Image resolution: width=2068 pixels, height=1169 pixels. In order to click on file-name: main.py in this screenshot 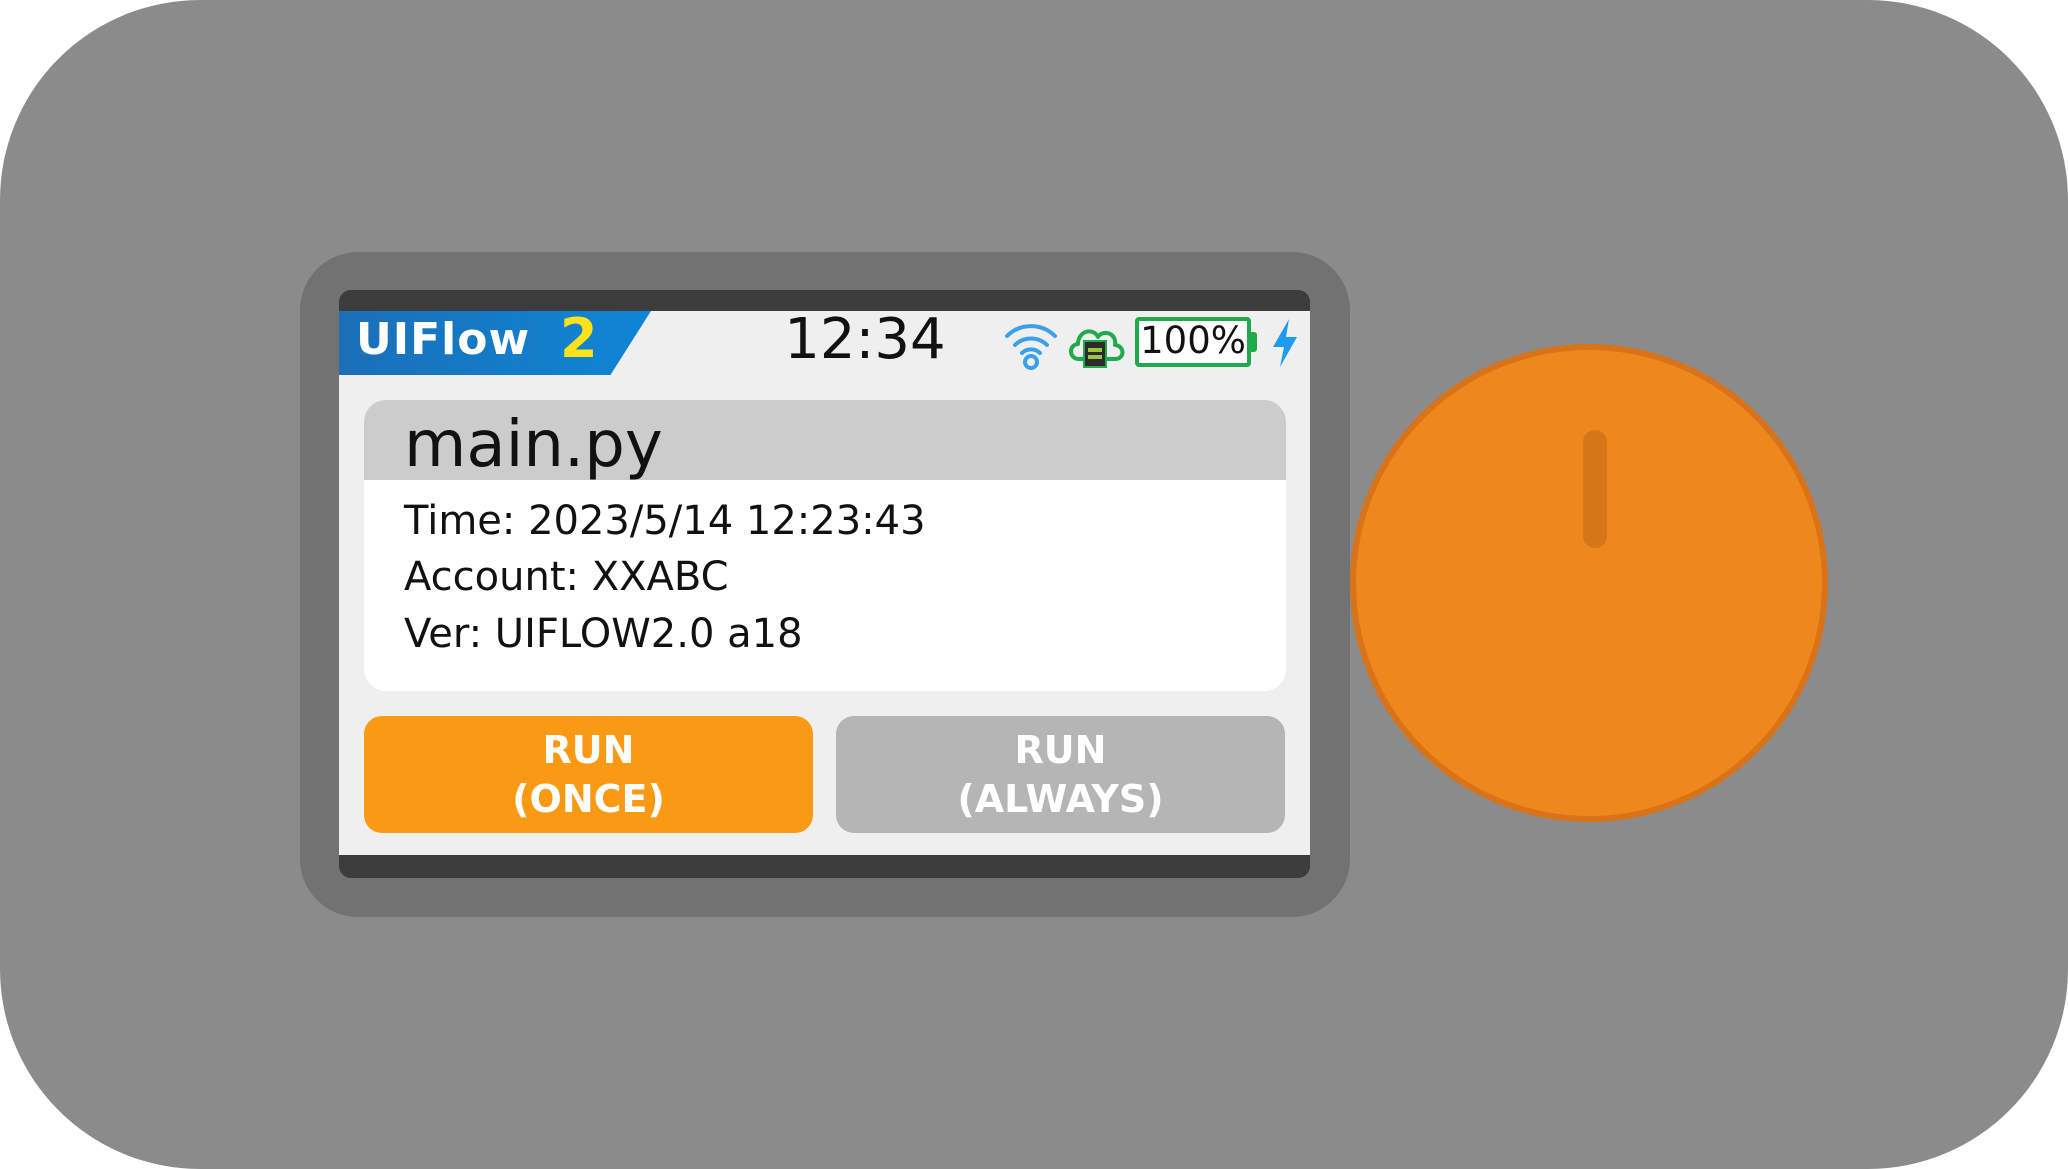, I will do `click(533, 445)`.